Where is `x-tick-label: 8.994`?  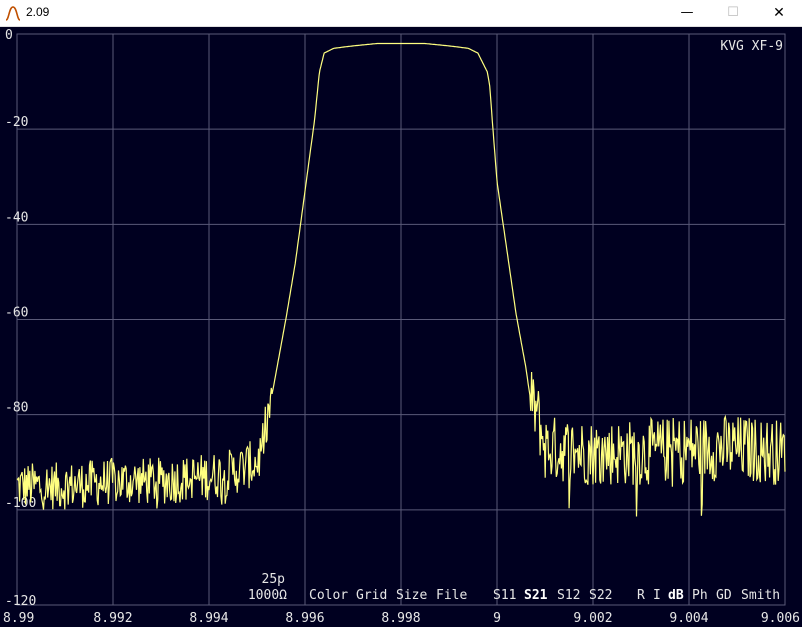
x-tick-label: 8.994 is located at coordinates (208, 618).